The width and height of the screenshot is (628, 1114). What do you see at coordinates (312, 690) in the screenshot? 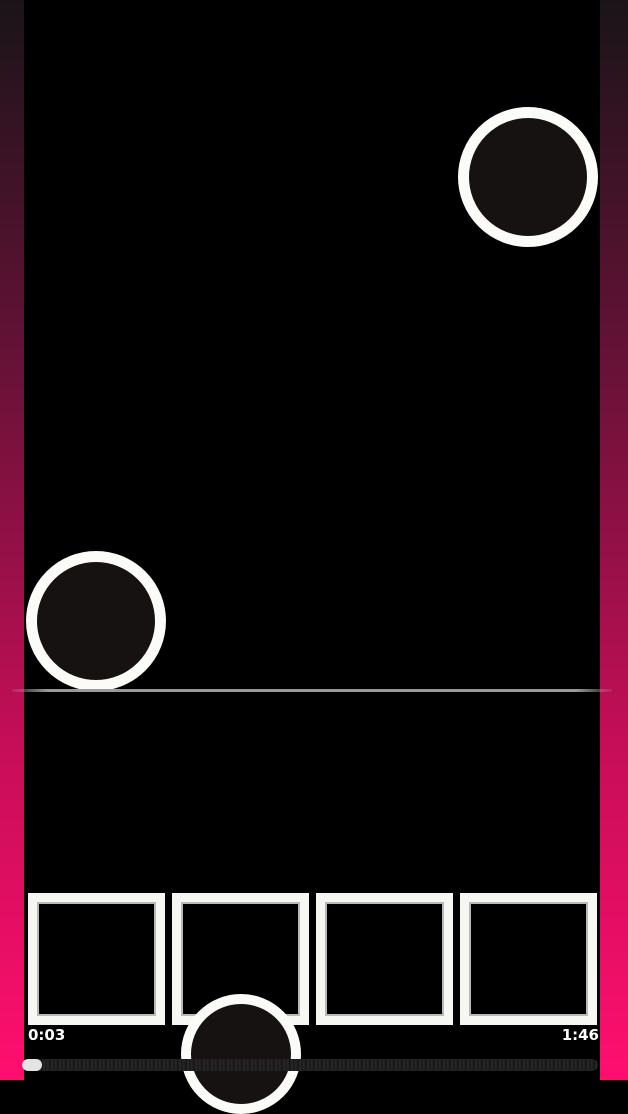
I see `judgement-line` at bounding box center [312, 690].